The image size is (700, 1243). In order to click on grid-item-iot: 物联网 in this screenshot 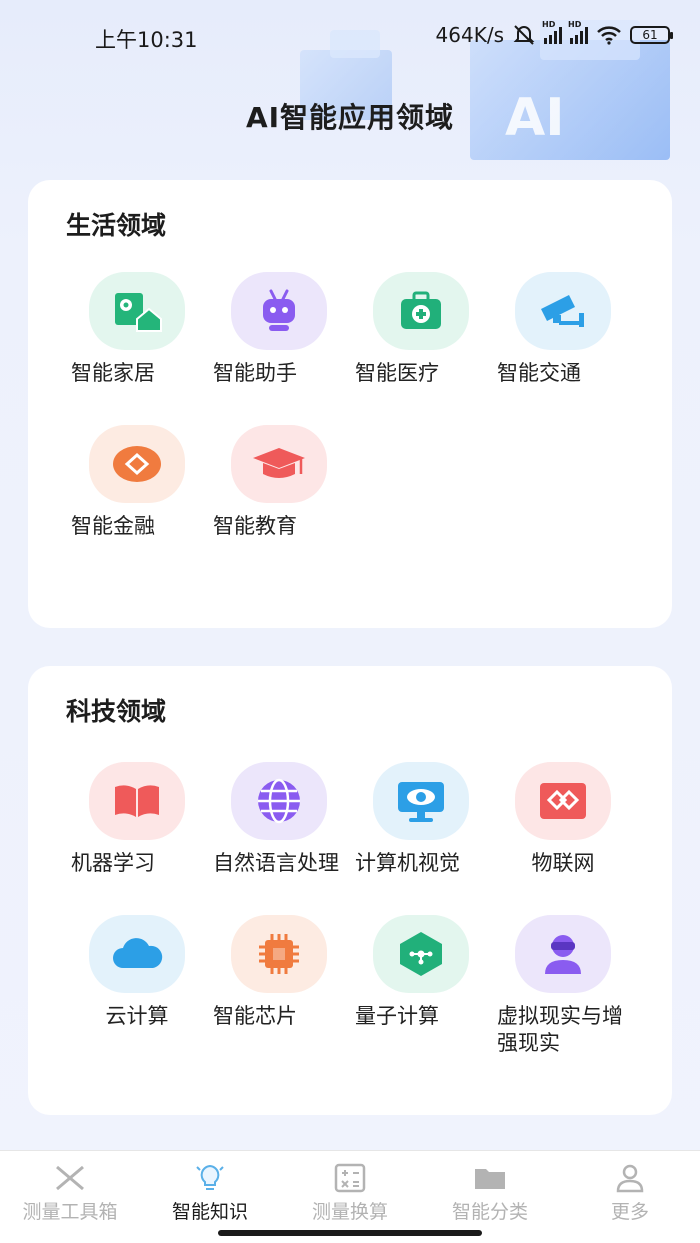, I will do `click(563, 819)`.